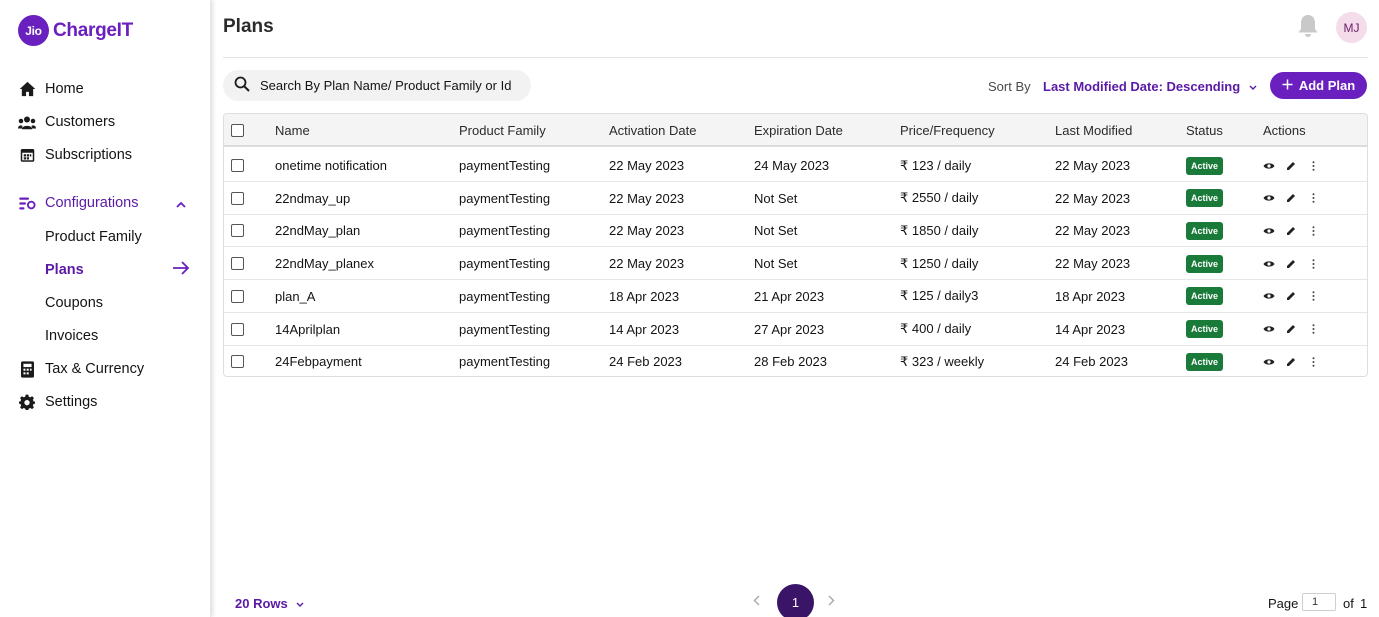 The width and height of the screenshot is (1379, 617). What do you see at coordinates (644, 296) in the screenshot?
I see `cell-activation-date: 18 Apr 2023` at bounding box center [644, 296].